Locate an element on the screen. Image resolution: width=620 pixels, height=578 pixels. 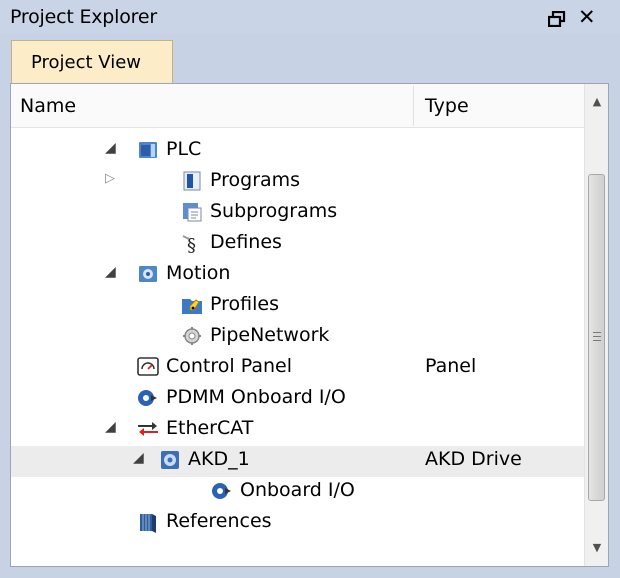
pipenetwork-icon is located at coordinates (192, 336).